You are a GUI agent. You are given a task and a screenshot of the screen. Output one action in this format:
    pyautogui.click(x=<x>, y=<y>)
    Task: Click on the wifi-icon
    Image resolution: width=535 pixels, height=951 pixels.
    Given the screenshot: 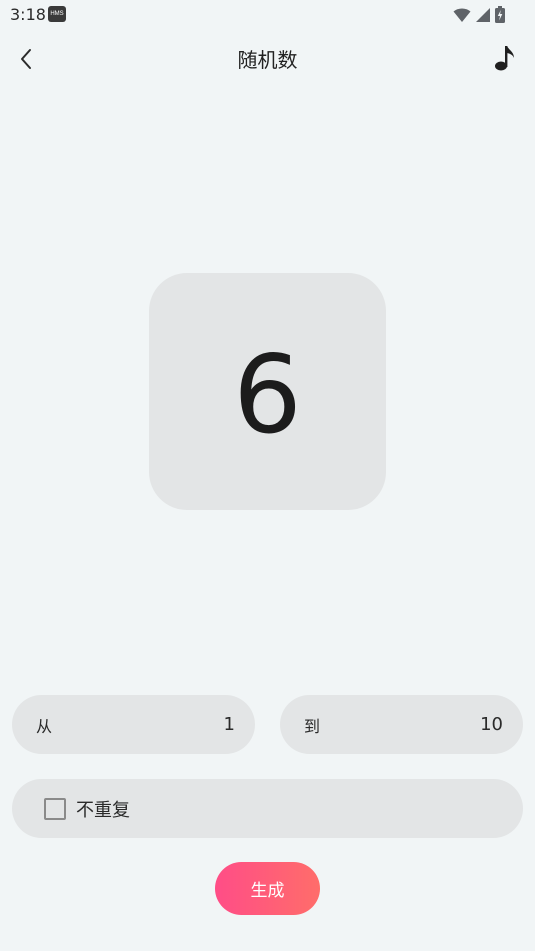 What is the action you would take?
    pyautogui.click(x=462, y=15)
    